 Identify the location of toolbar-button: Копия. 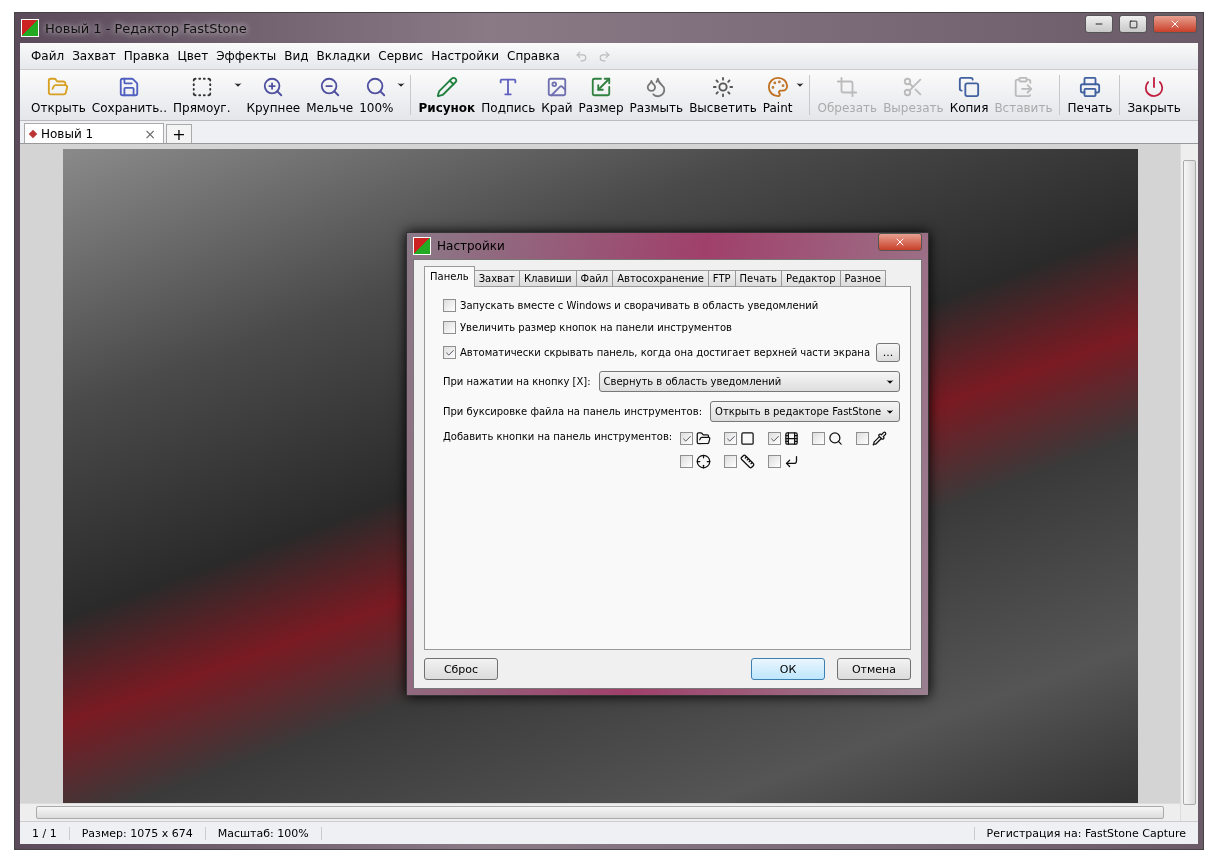
(969, 95).